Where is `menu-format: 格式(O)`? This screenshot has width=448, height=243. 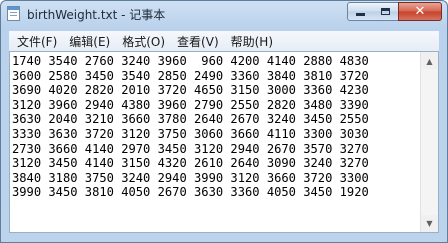 menu-format: 格式(O) is located at coordinates (143, 41).